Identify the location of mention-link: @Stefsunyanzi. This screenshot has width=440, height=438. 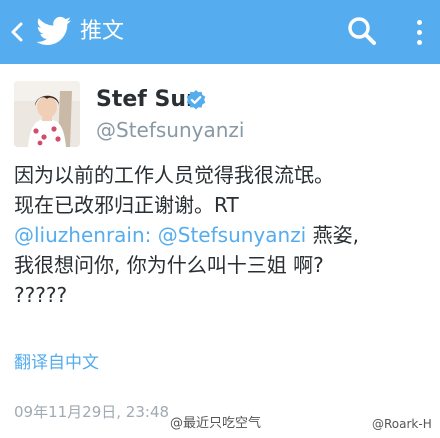
(232, 235).